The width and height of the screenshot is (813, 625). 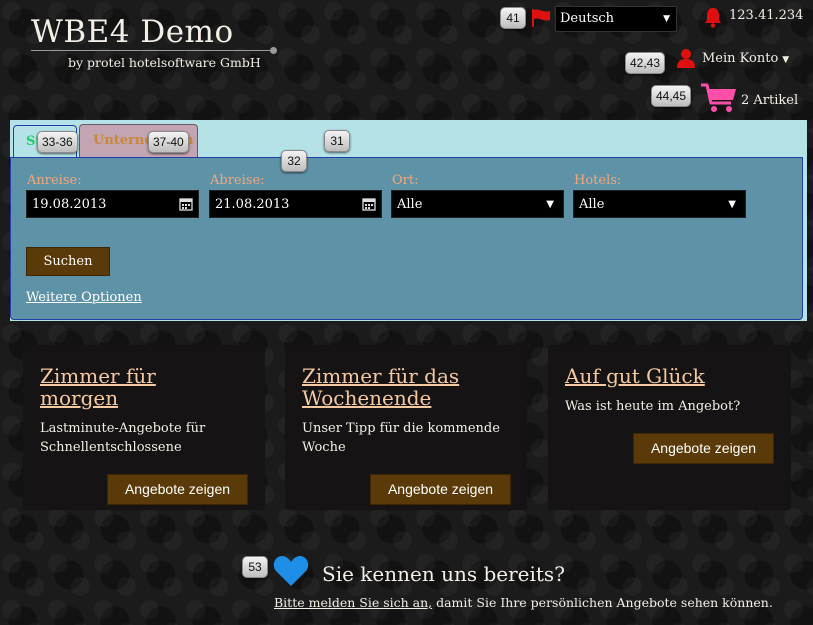 I want to click on card-text-line: Was ist heute im Angebot?, so click(x=653, y=406).